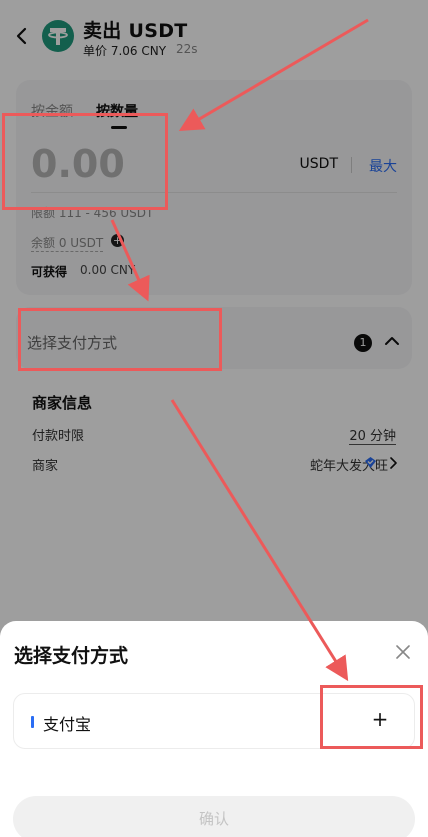  What do you see at coordinates (71, 656) in the screenshot?
I see `sheet-title: 选择支付方式` at bounding box center [71, 656].